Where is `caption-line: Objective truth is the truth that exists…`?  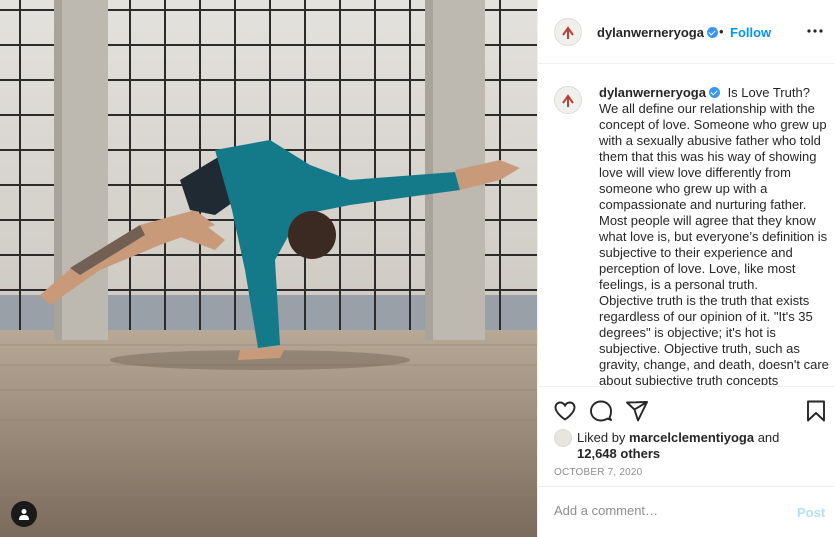
caption-line: Objective truth is the truth that exists… is located at coordinates (714, 339).